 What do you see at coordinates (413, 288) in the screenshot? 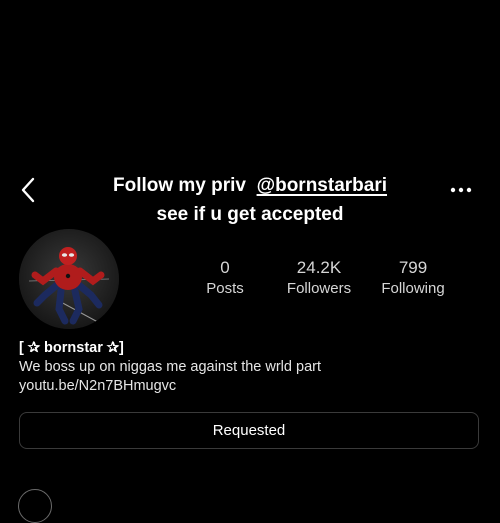
I see `following-label: Following` at bounding box center [413, 288].